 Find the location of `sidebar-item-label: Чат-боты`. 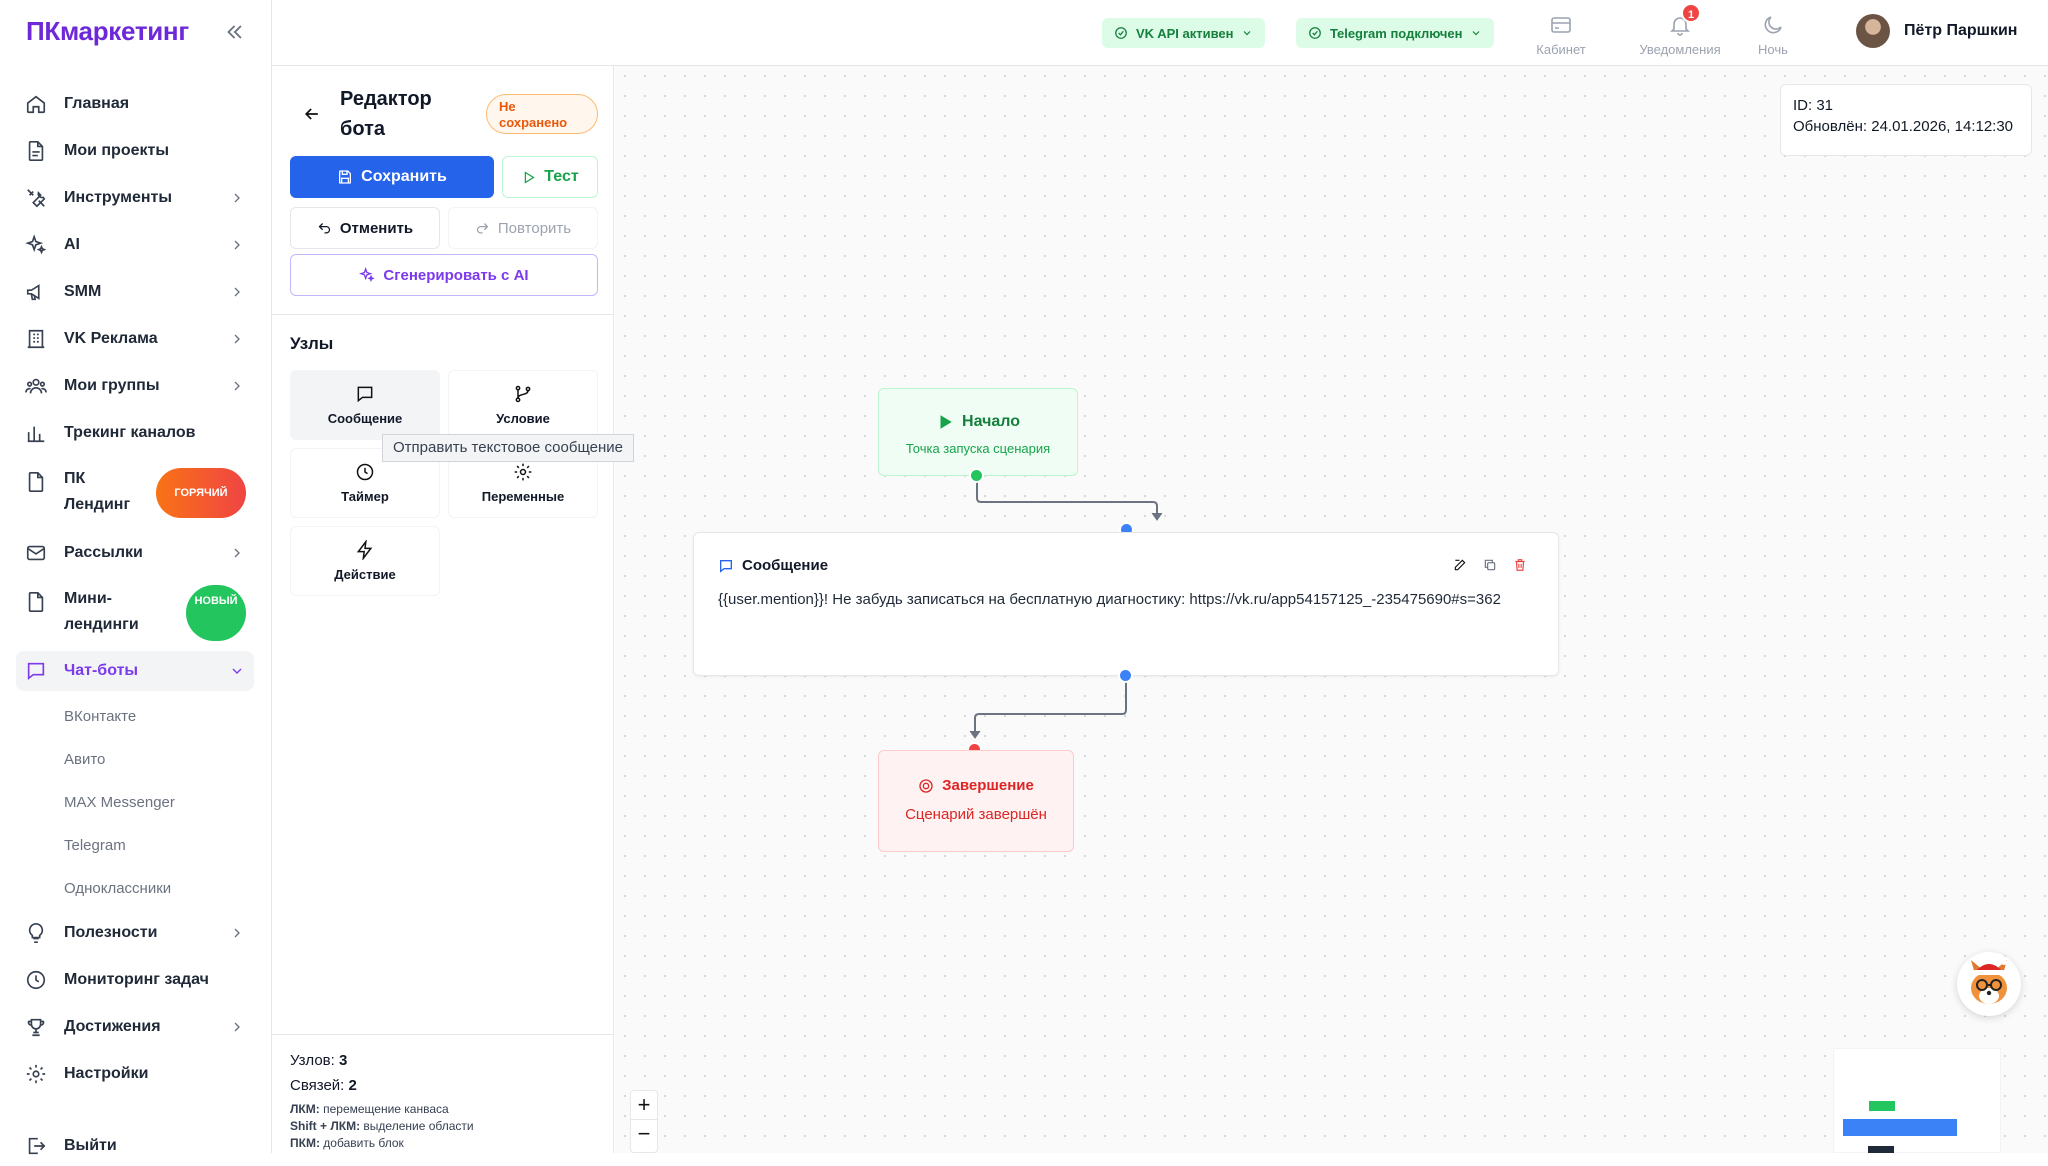

sidebar-item-label: Чат-боты is located at coordinates (101, 670).